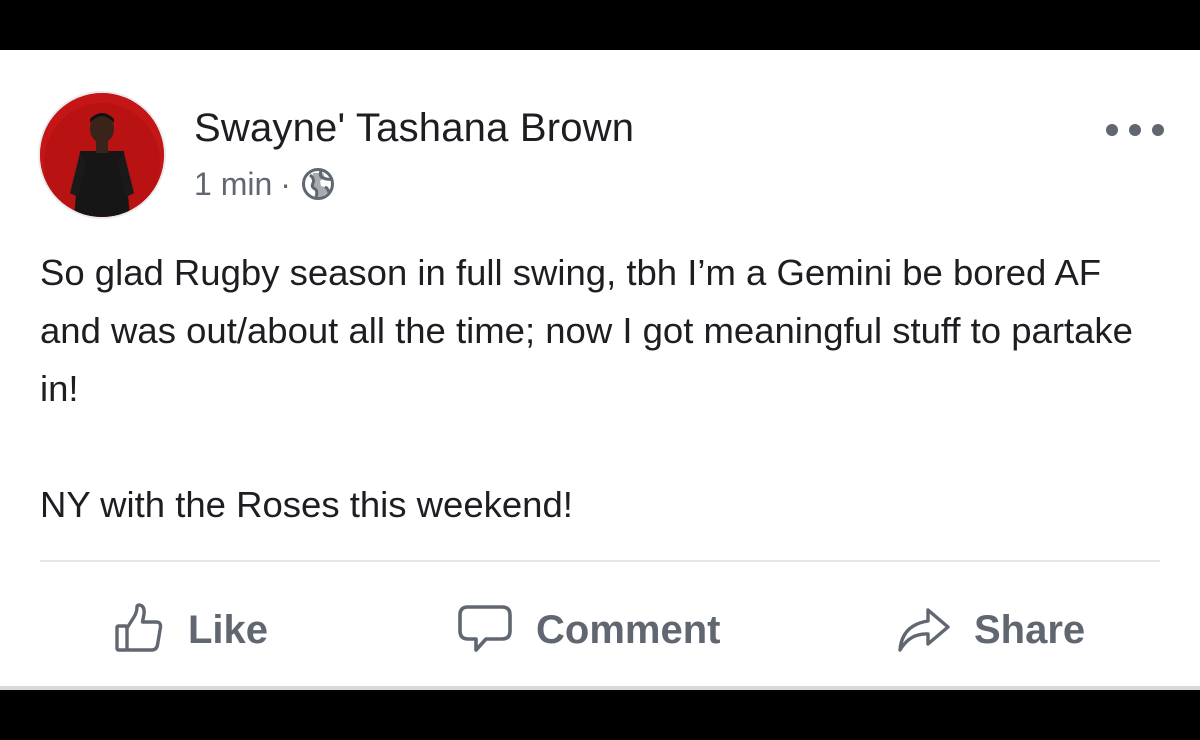 The image size is (1200, 740). I want to click on globe-icon, so click(318, 184).